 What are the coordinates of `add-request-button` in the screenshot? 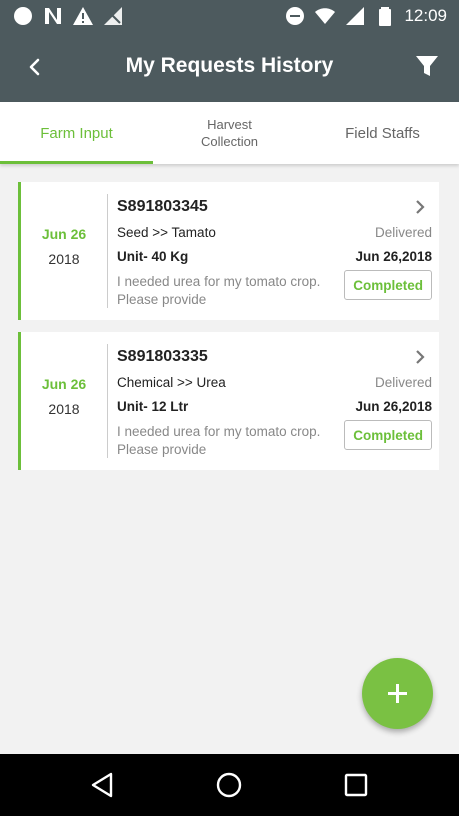 It's located at (397, 693).